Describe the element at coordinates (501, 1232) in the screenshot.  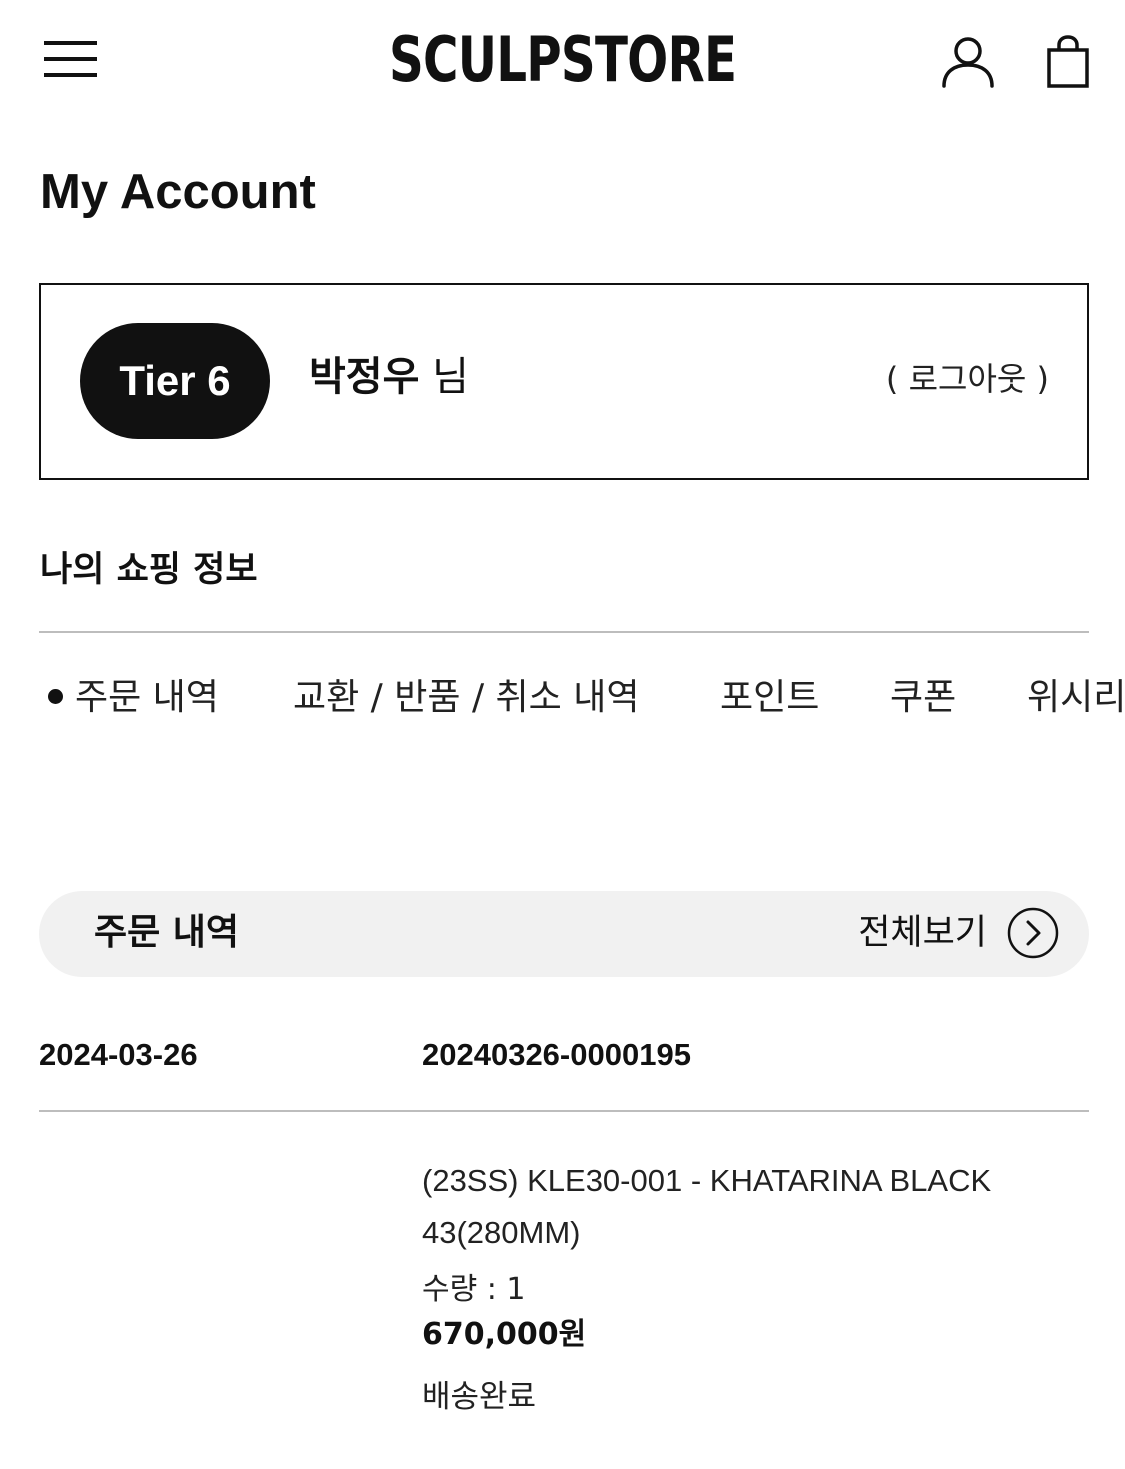
I see `product-size: 43(280MM)` at that location.